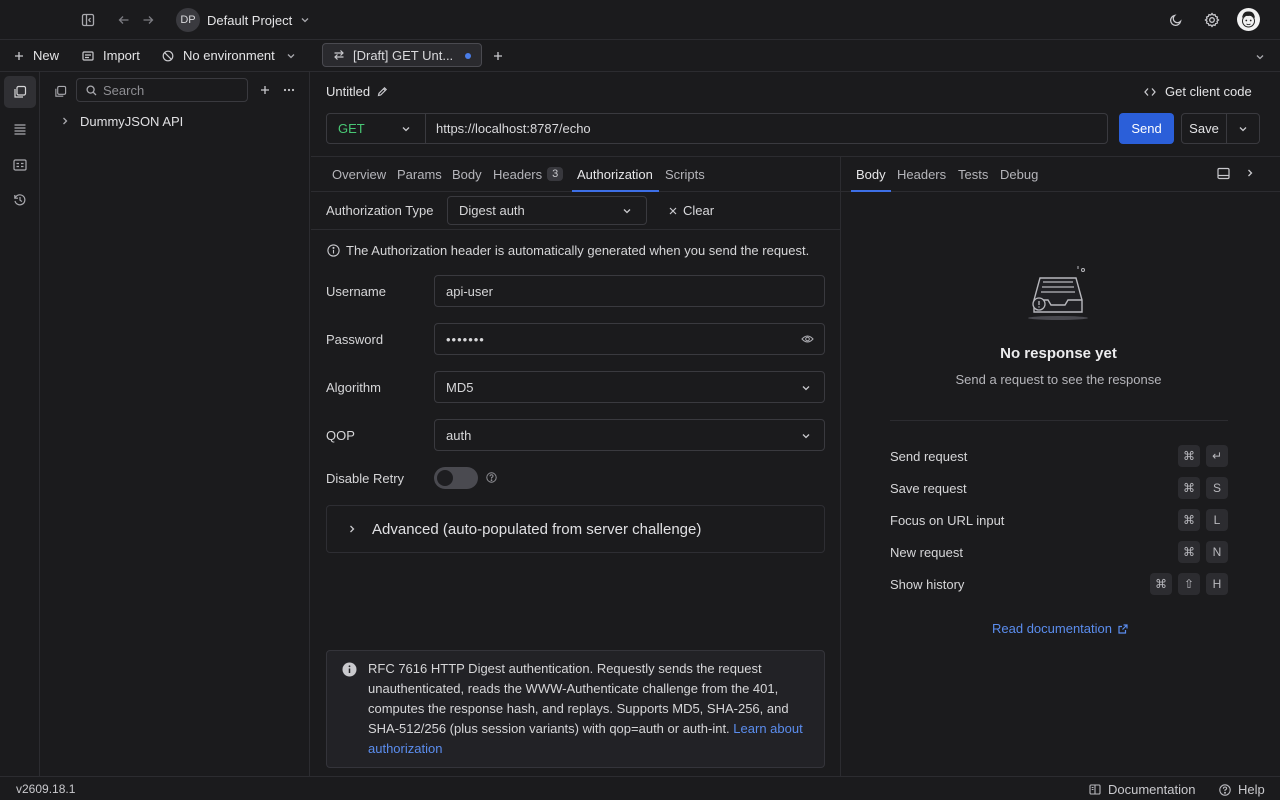 The width and height of the screenshot is (1280, 800). What do you see at coordinates (88, 56) in the screenshot?
I see `import-icon` at bounding box center [88, 56].